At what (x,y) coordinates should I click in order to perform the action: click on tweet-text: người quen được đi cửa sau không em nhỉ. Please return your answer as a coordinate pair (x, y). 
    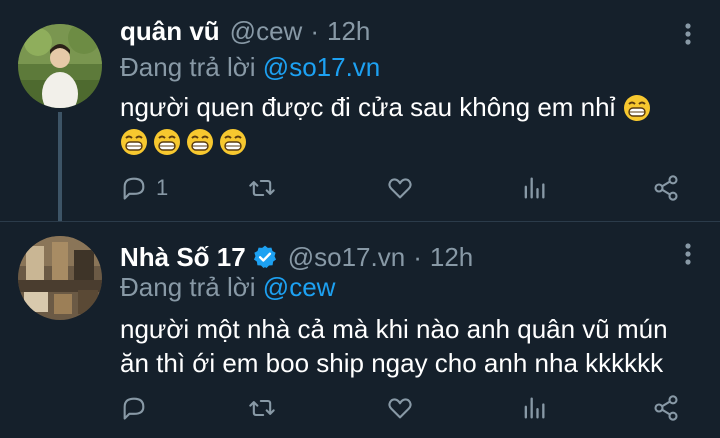
    Looking at the image, I should click on (415, 124).